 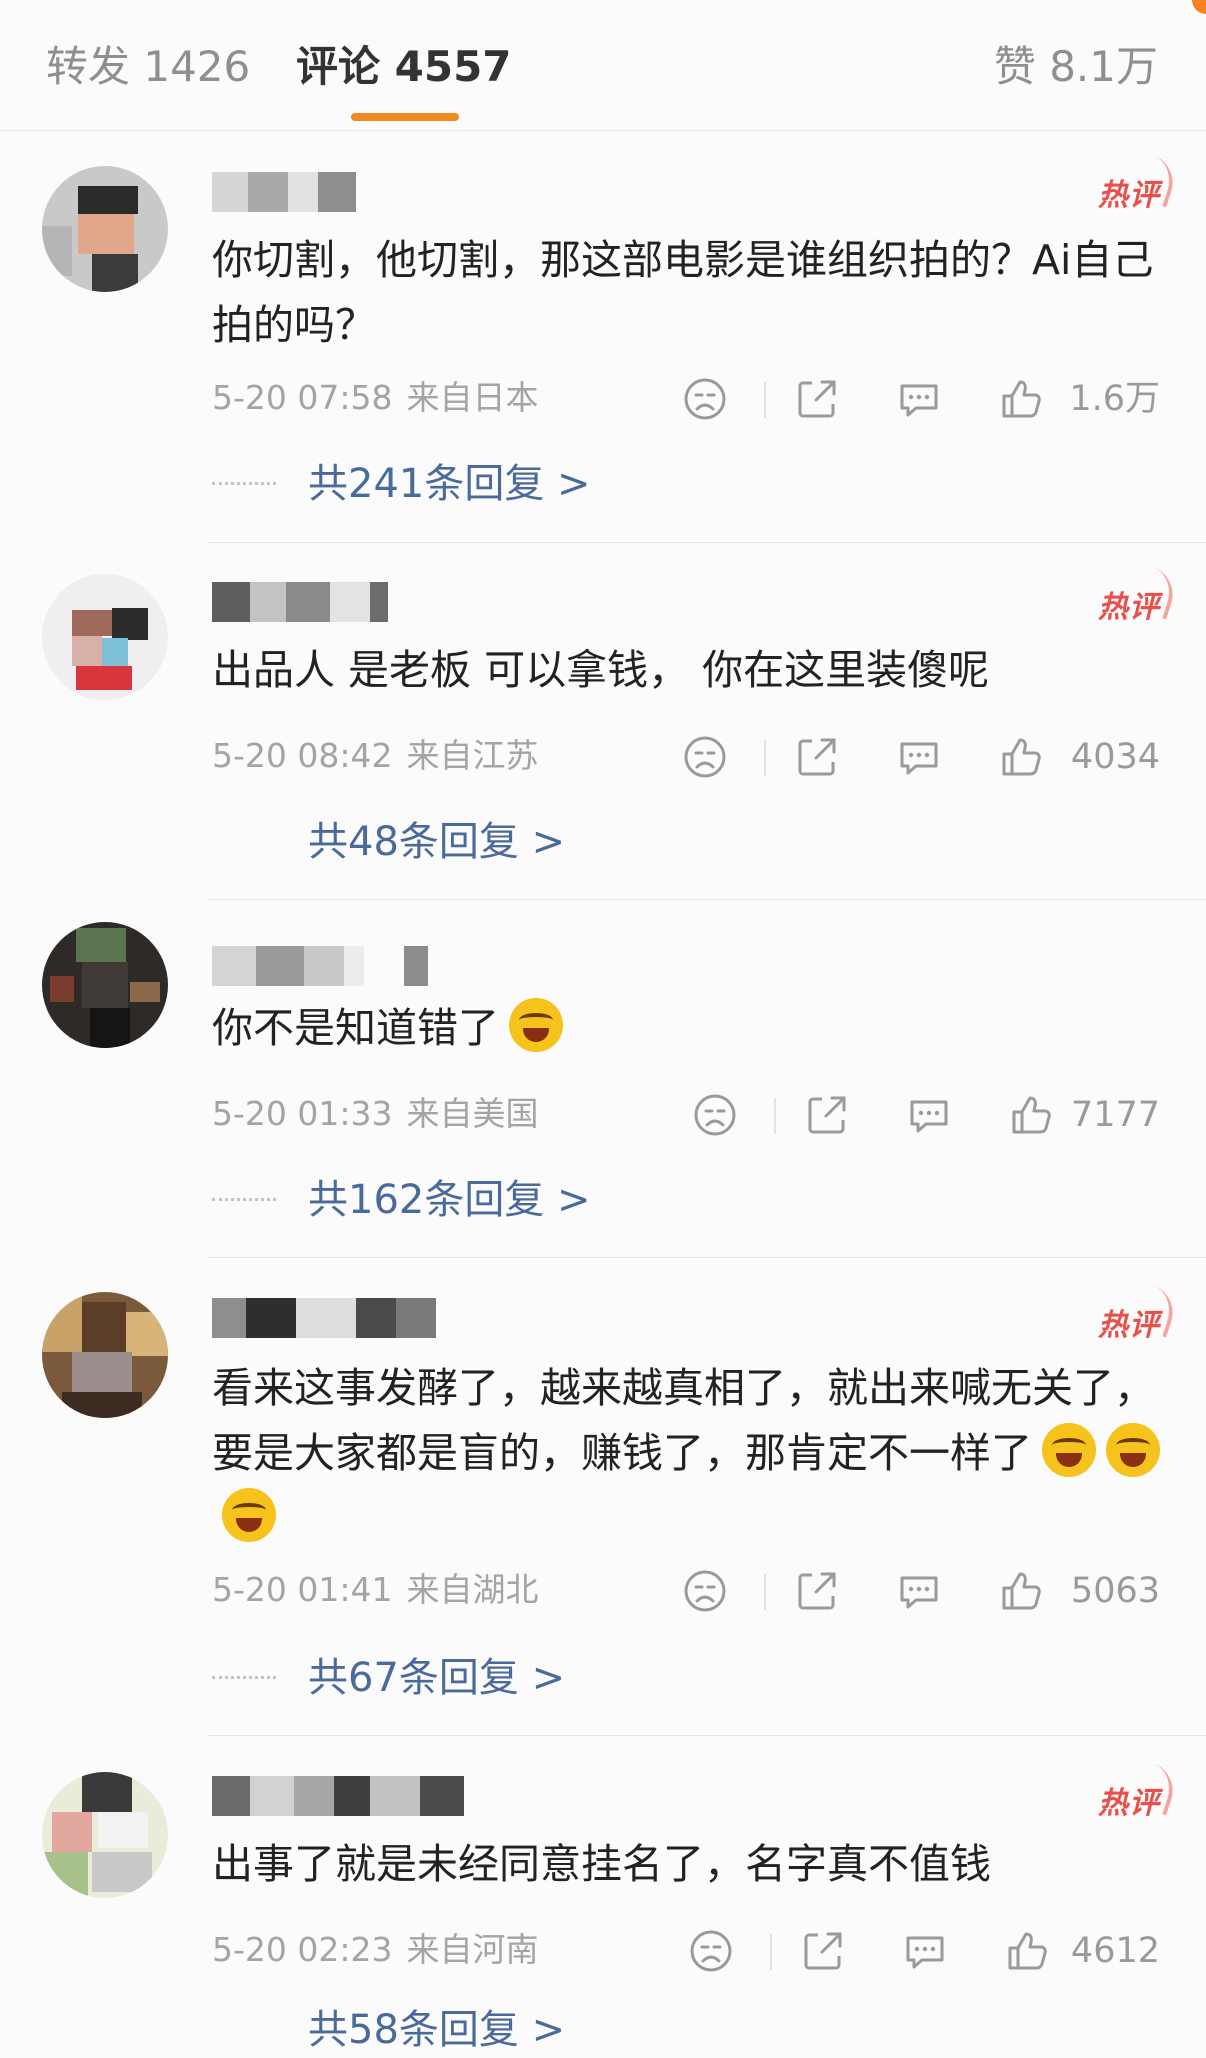 I want to click on view-replies-link: 共48条回复 >, so click(x=436, y=842).